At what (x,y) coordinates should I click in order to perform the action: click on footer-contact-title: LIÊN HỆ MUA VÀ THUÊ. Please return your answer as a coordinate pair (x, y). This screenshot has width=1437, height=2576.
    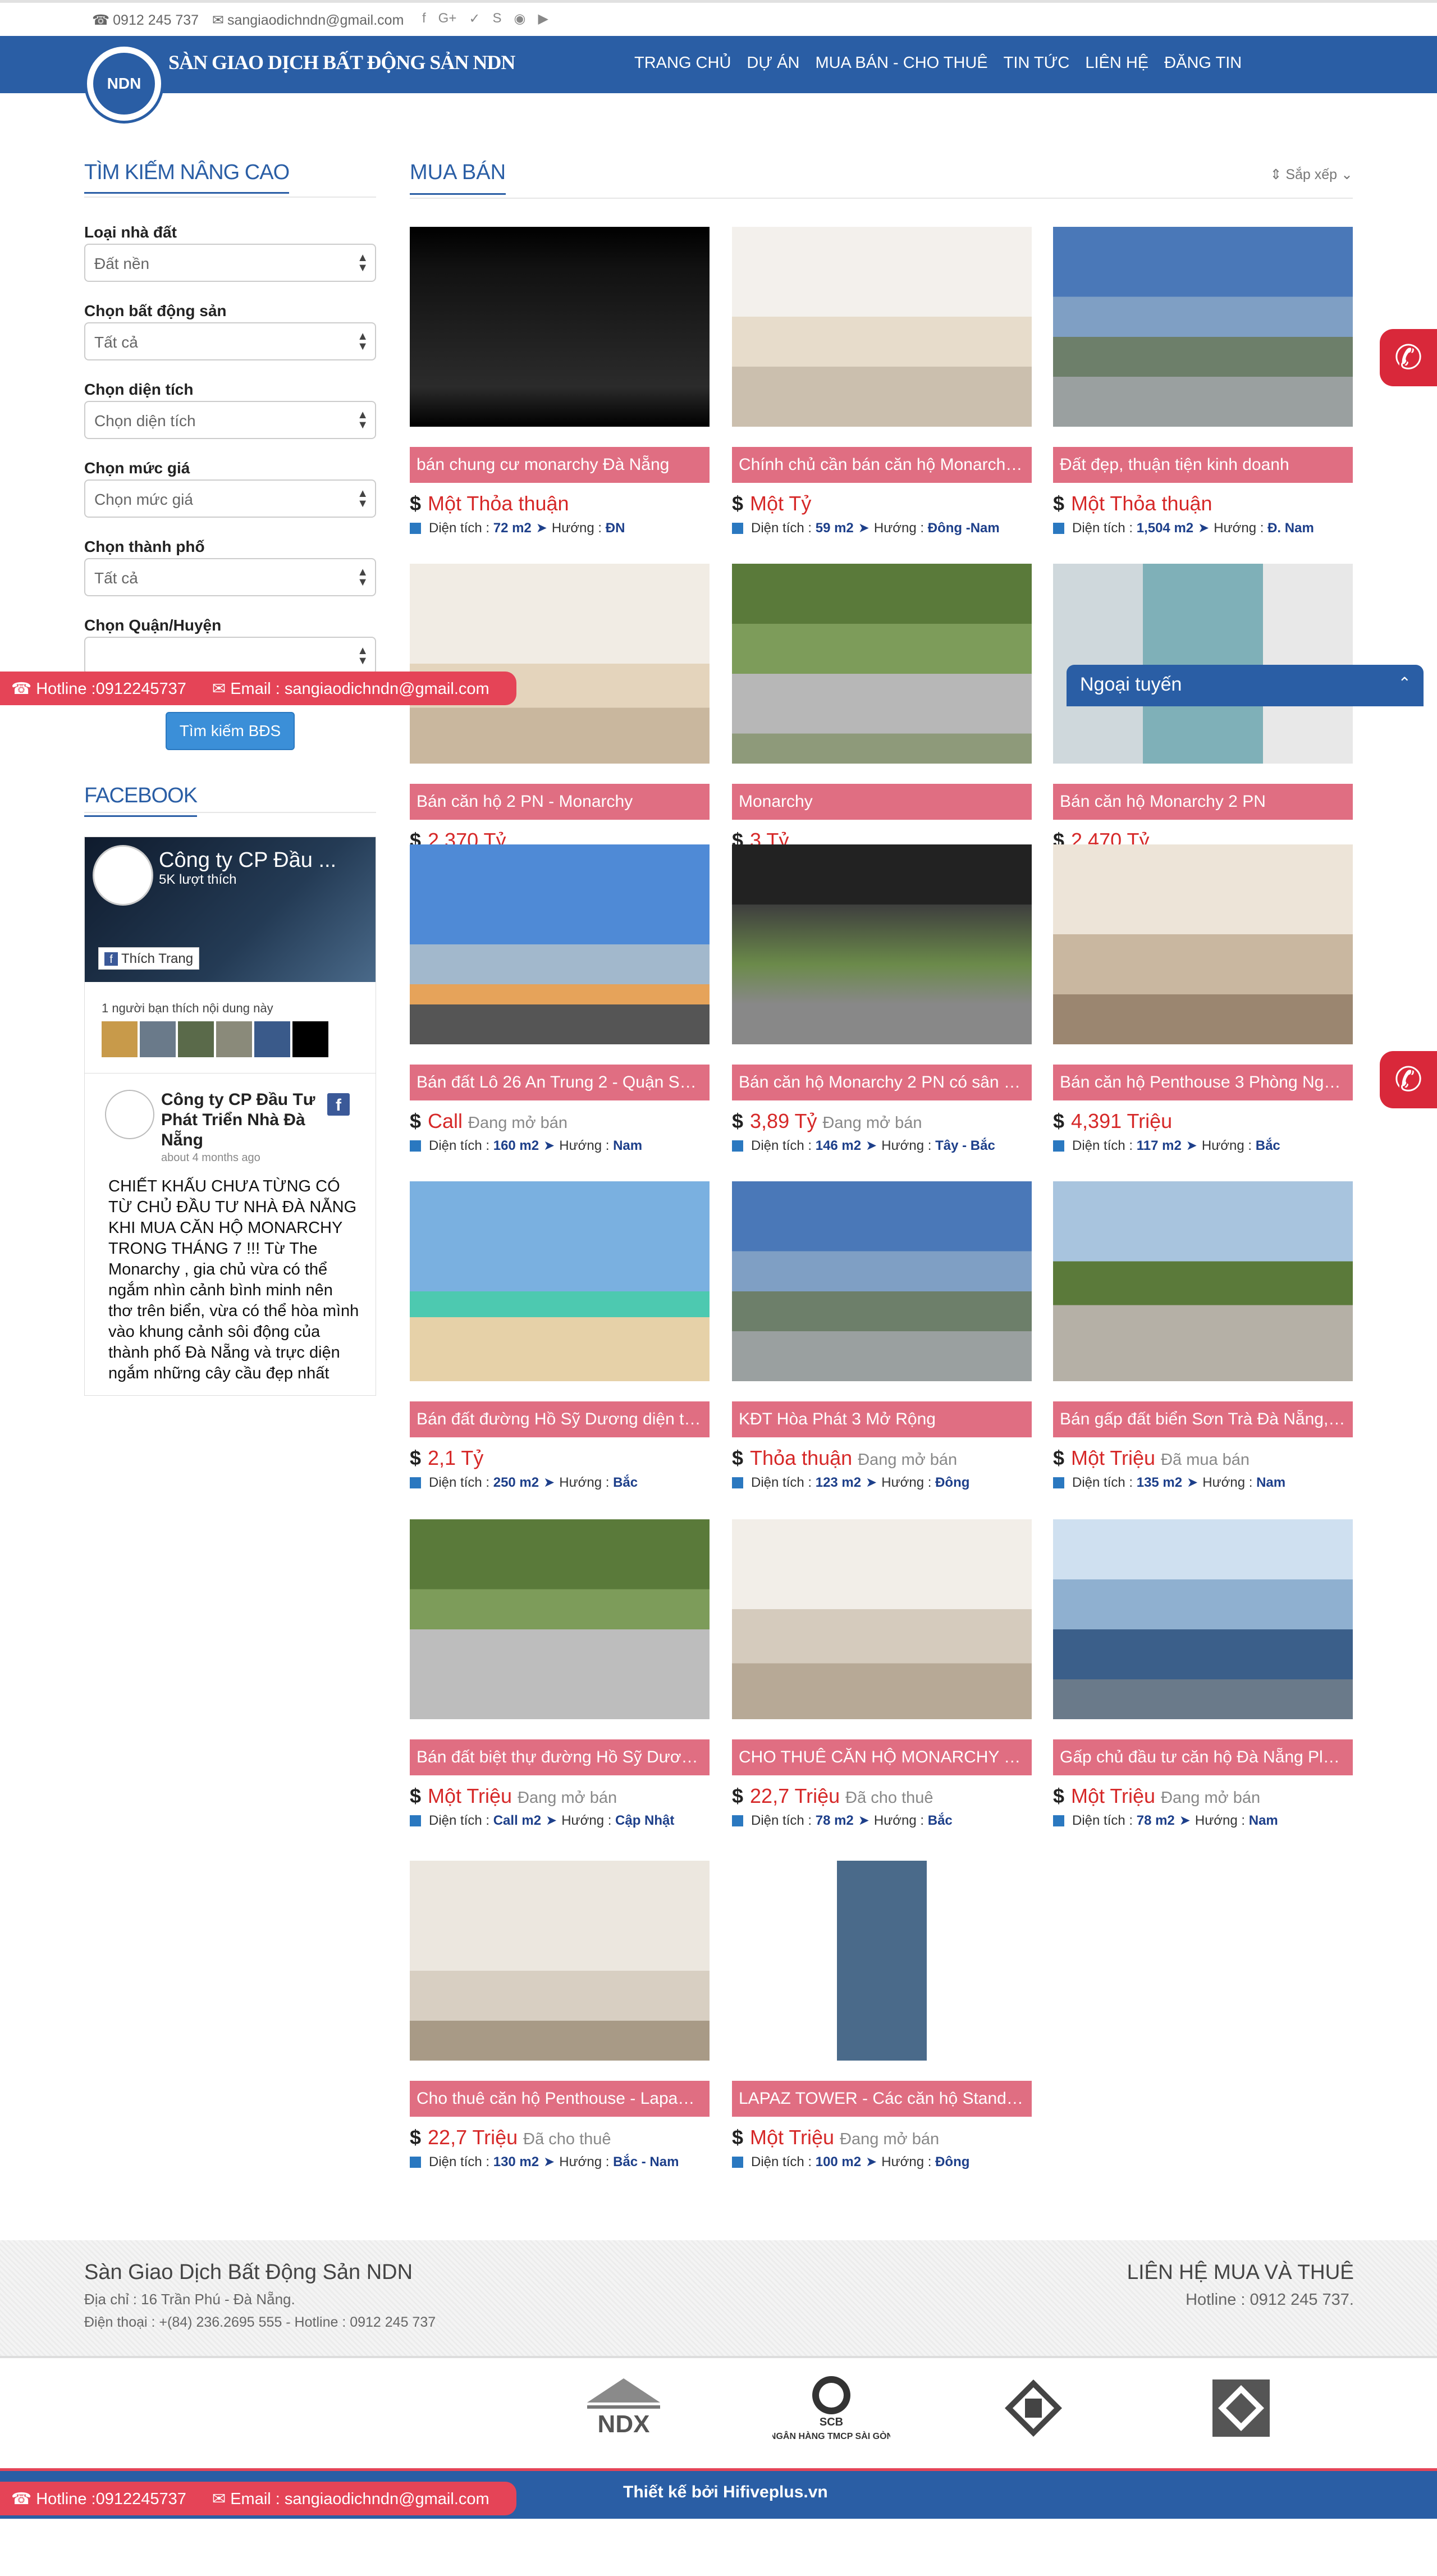
    Looking at the image, I should click on (1240, 2271).